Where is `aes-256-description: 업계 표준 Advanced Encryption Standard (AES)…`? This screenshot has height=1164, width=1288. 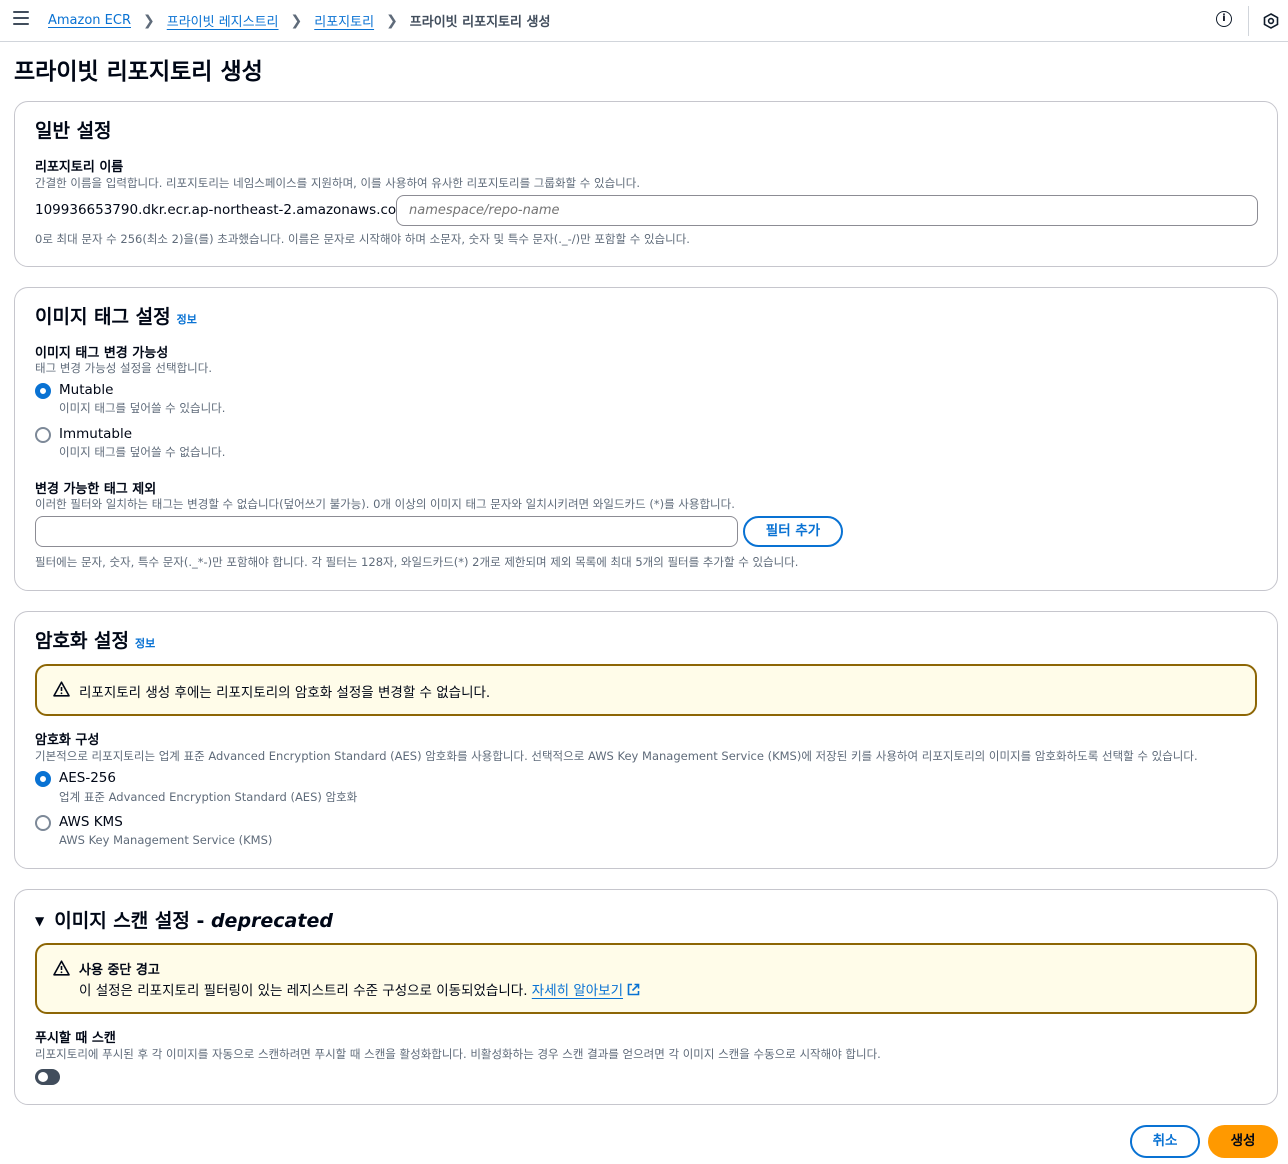 aes-256-description: 업계 표준 Advanced Encryption Standard (AES)… is located at coordinates (208, 797).